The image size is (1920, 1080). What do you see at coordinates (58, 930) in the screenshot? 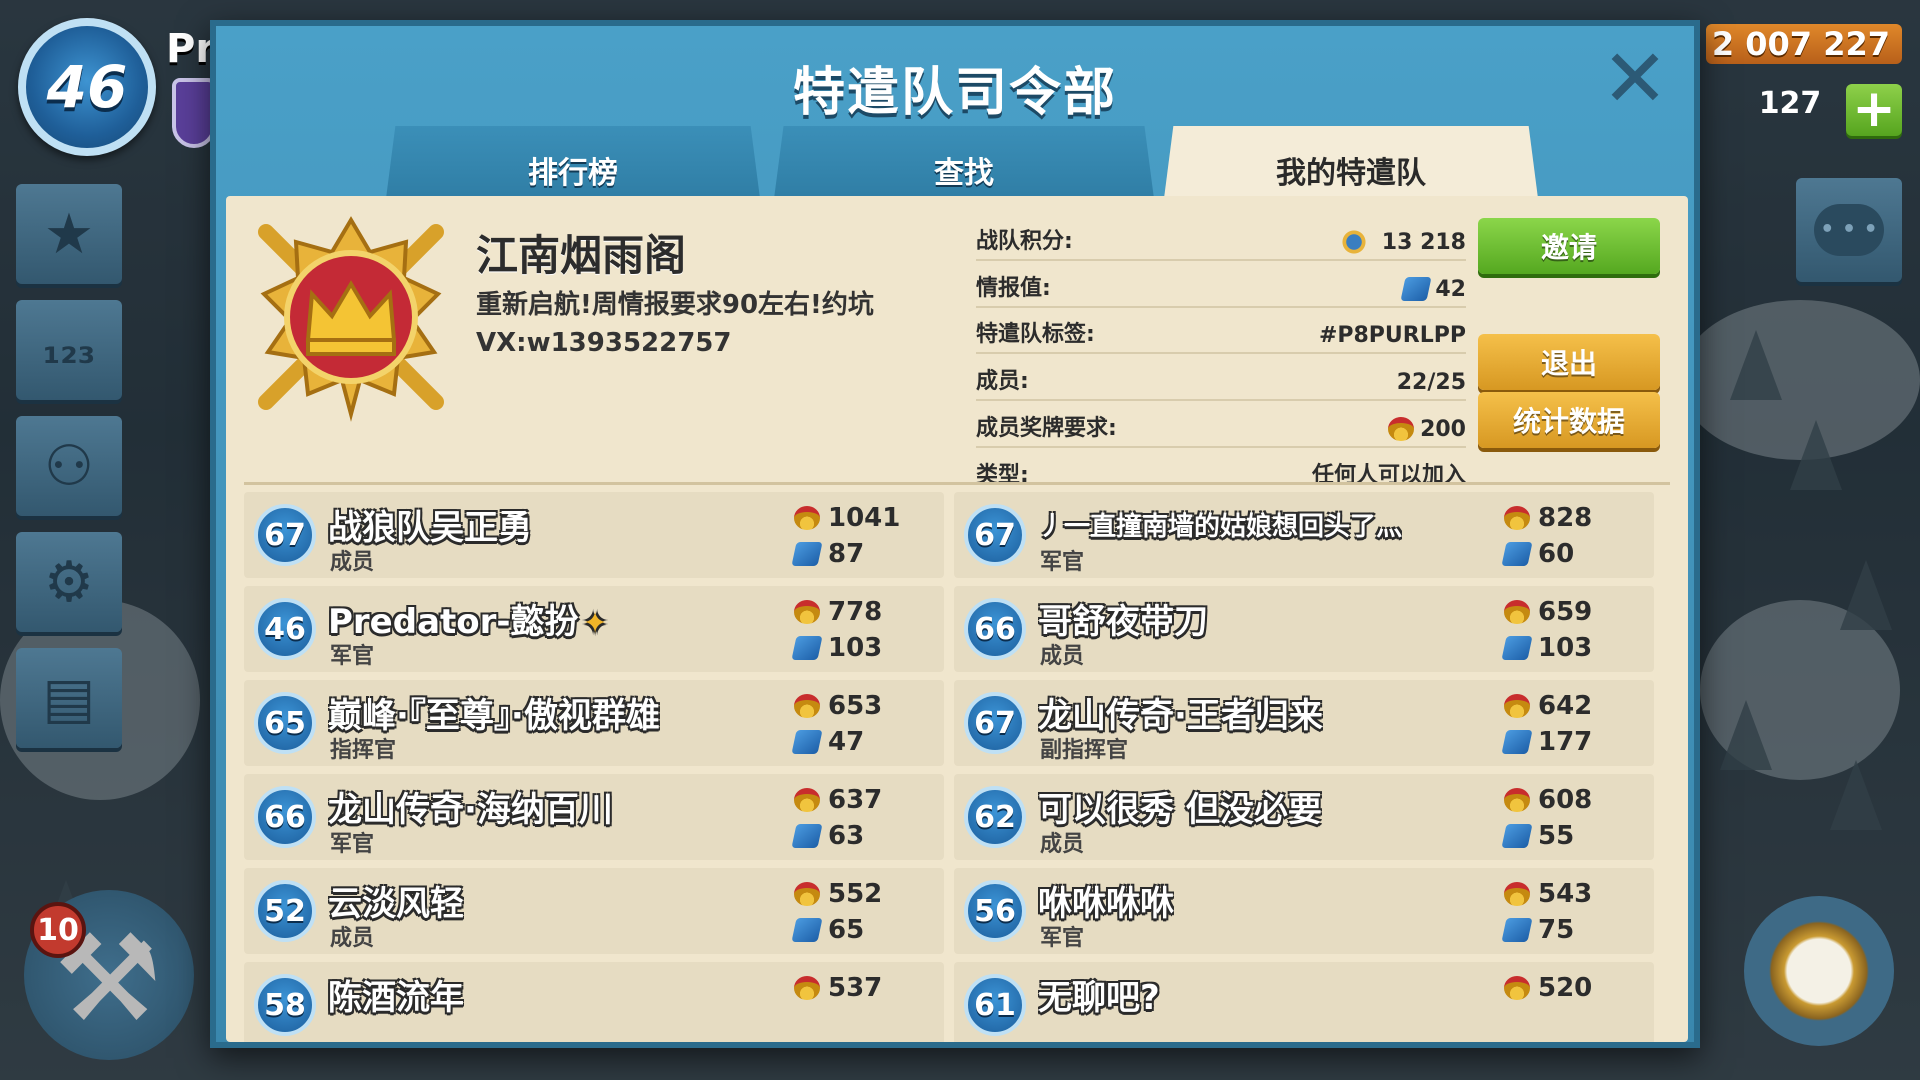
I see `builder-count-badge: 10` at bounding box center [58, 930].